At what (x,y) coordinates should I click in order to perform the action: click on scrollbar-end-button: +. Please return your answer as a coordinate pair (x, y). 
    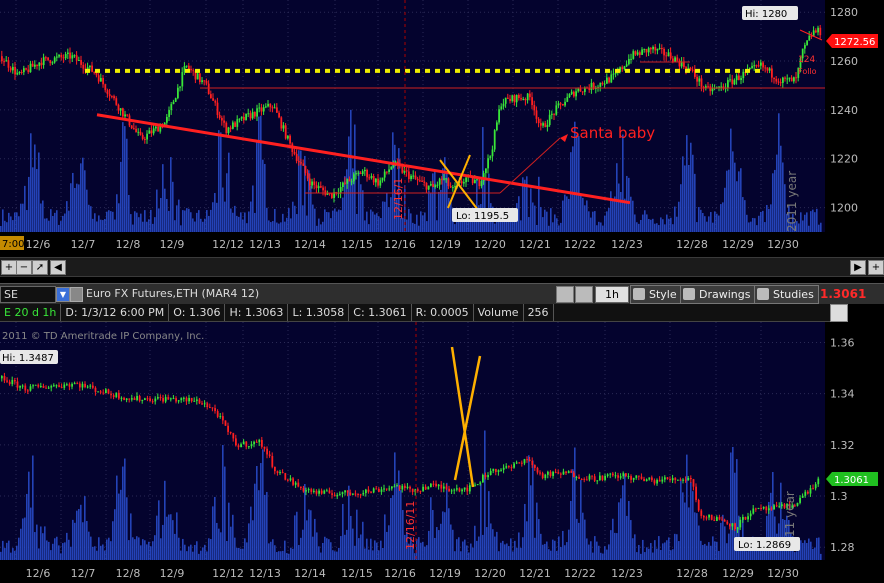
    Looking at the image, I should click on (876, 267).